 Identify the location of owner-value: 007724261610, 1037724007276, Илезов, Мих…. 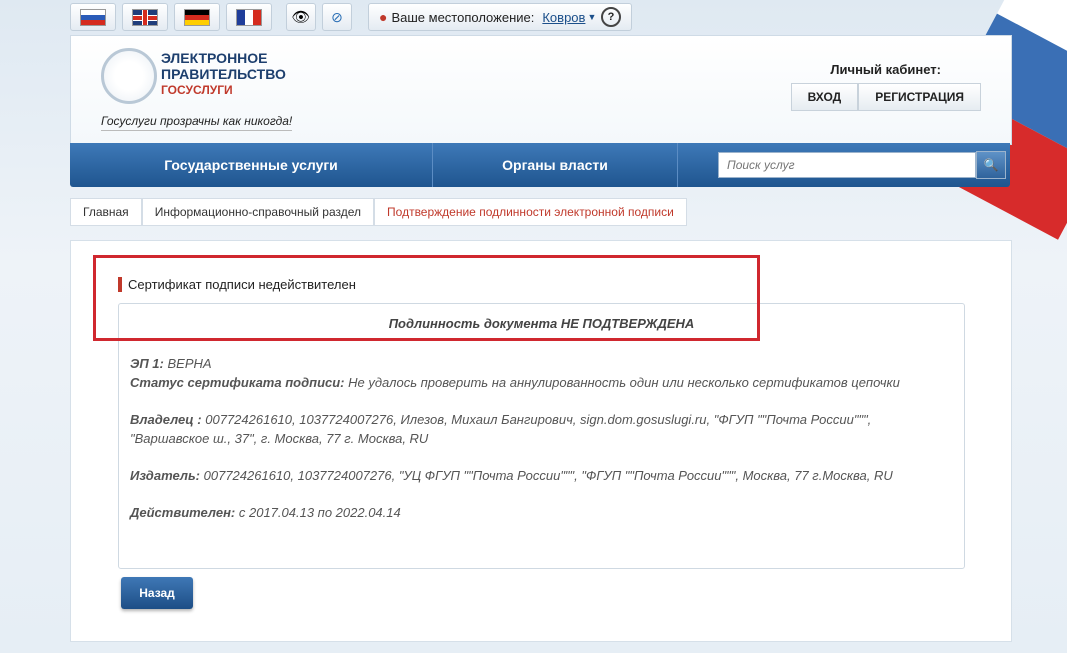
(501, 429).